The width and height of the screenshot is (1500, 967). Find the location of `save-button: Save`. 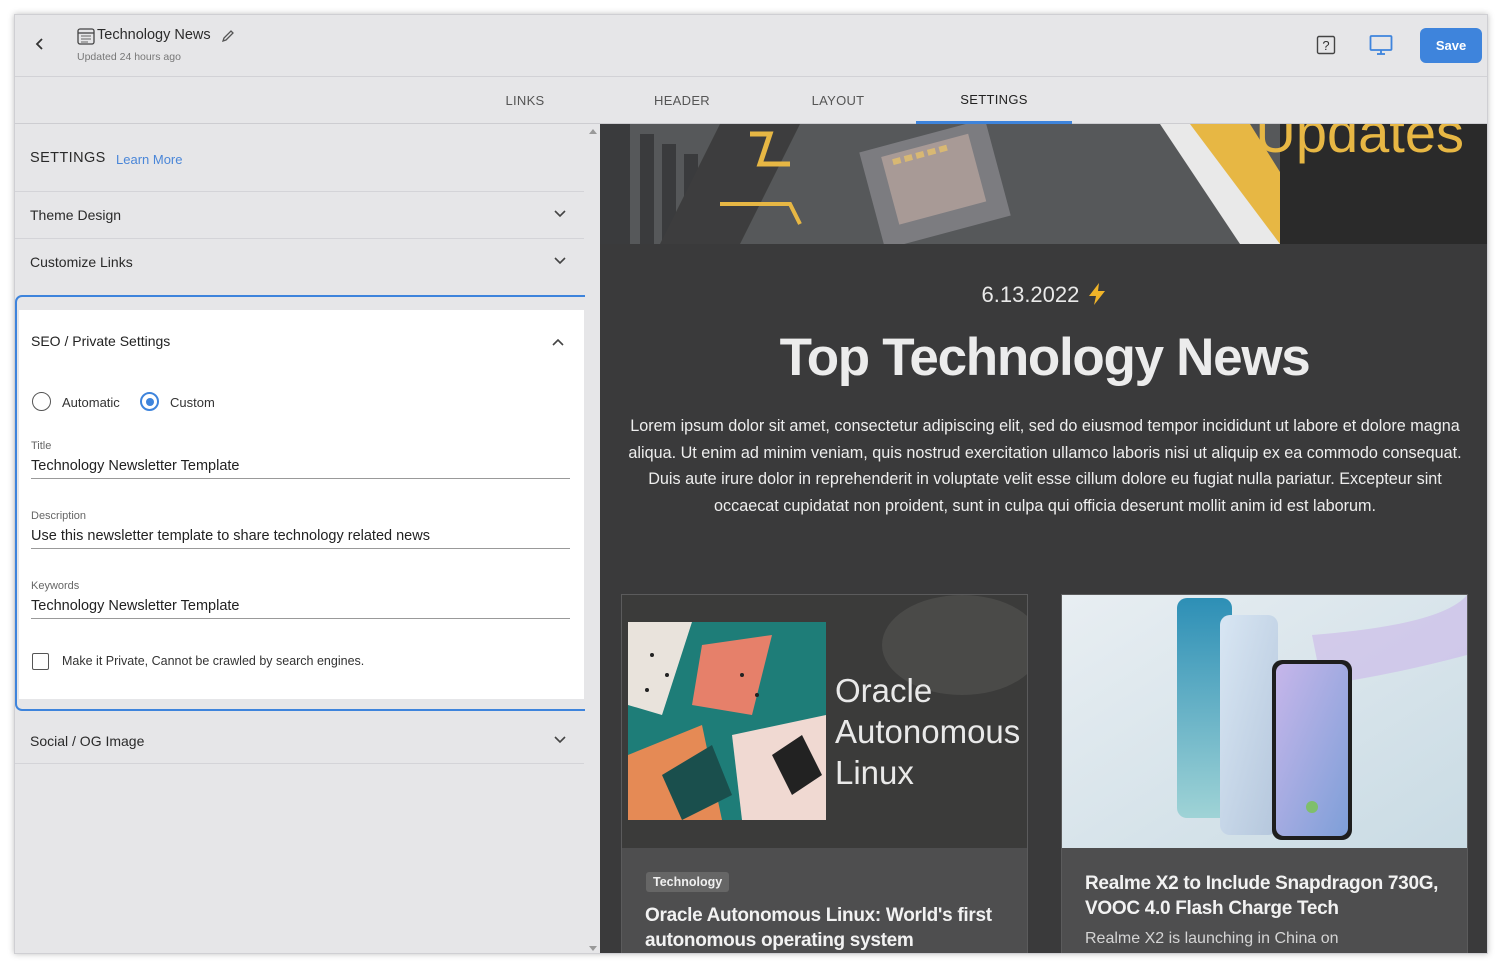

save-button: Save is located at coordinates (1451, 45).